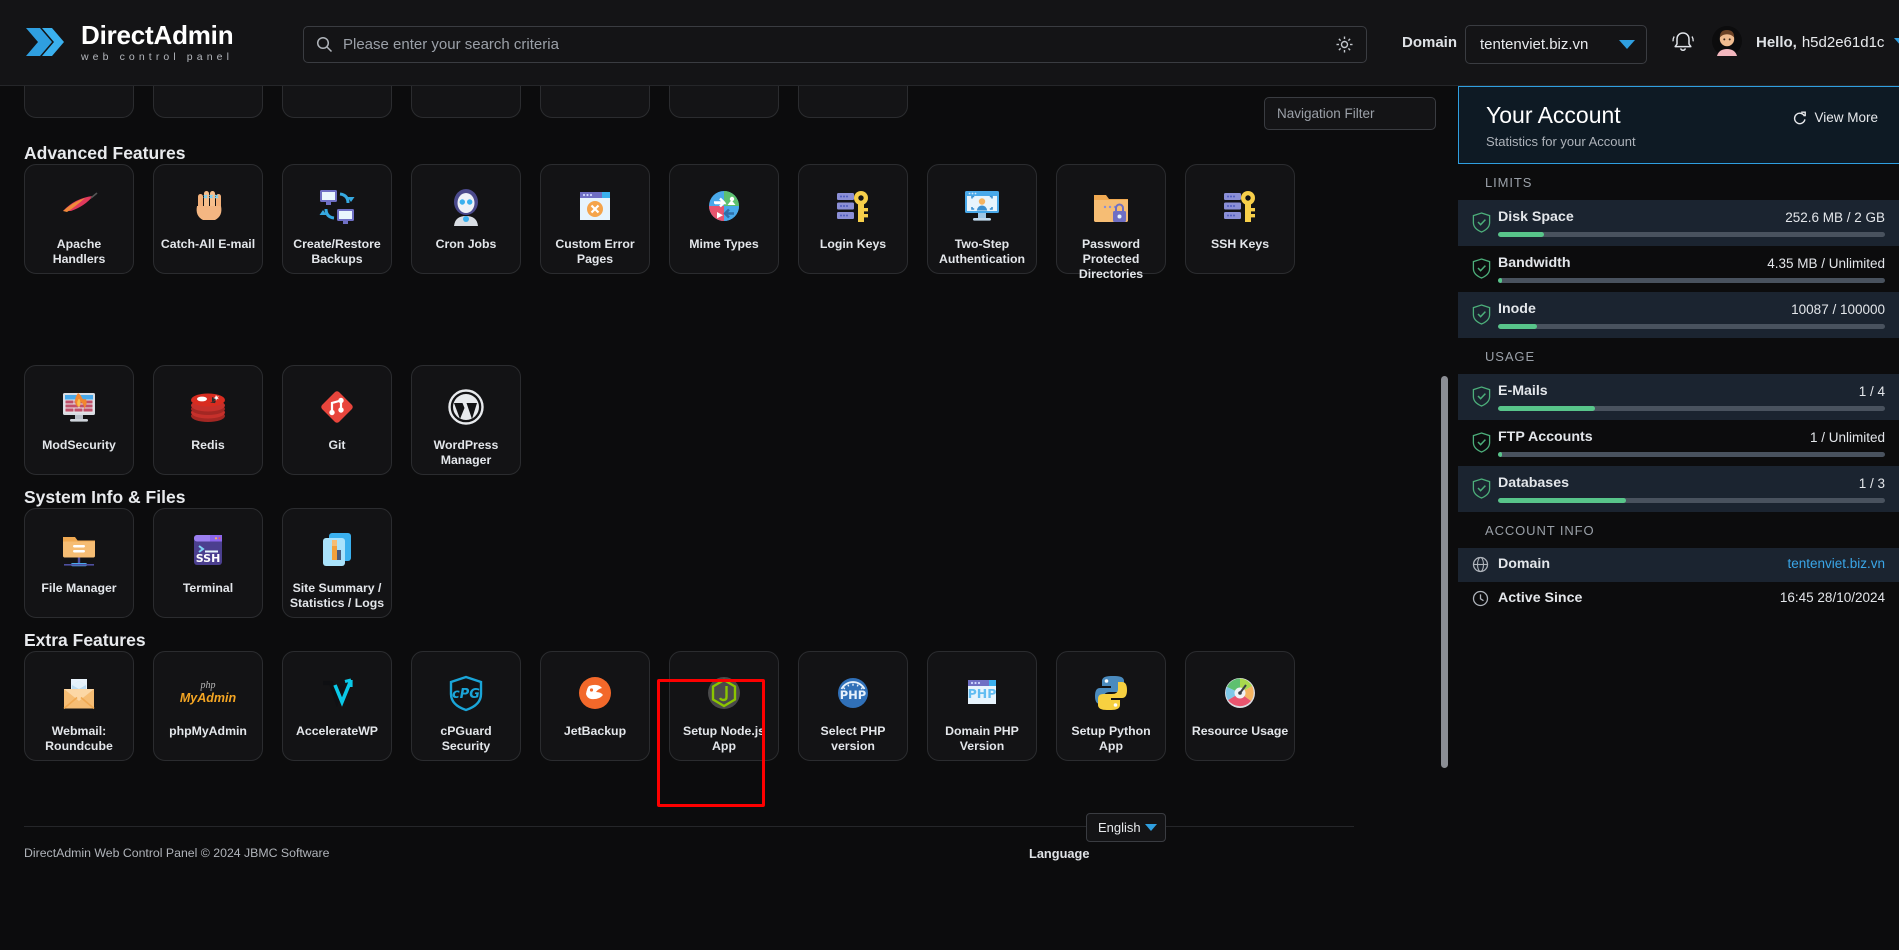 The height and width of the screenshot is (950, 1899). I want to click on language-selector: English, so click(1126, 827).